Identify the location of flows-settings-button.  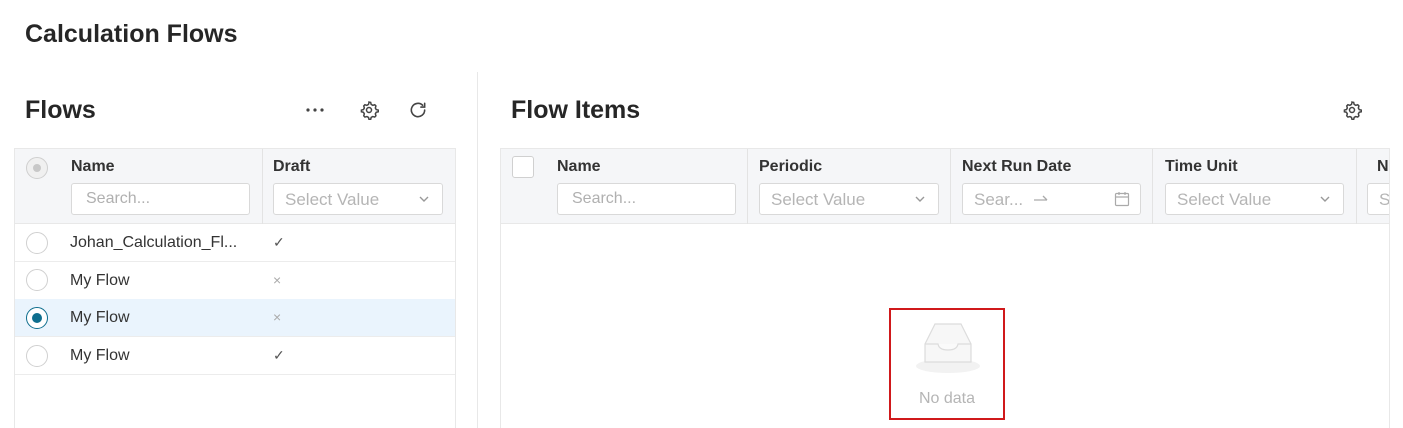
(369, 110).